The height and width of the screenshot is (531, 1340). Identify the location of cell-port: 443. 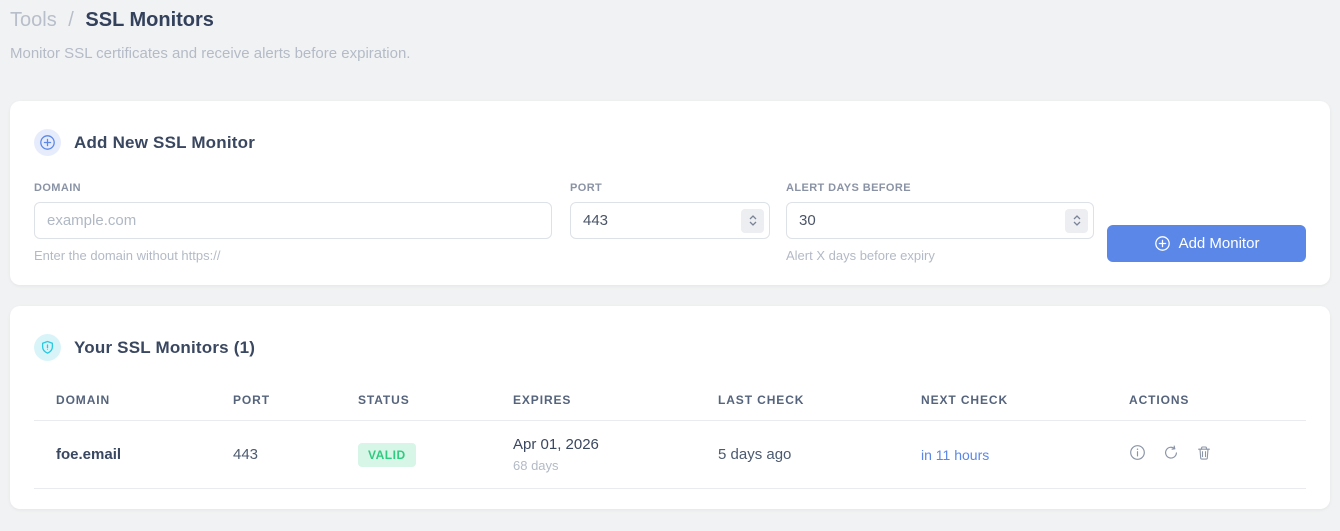
(273, 454).